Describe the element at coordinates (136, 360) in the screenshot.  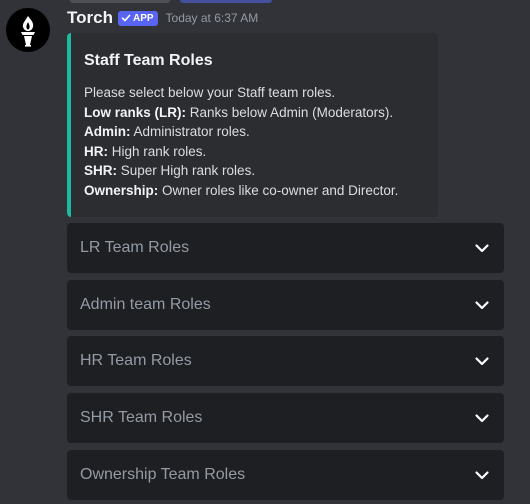
I see `select-placeholder: HR Team Roles` at that location.